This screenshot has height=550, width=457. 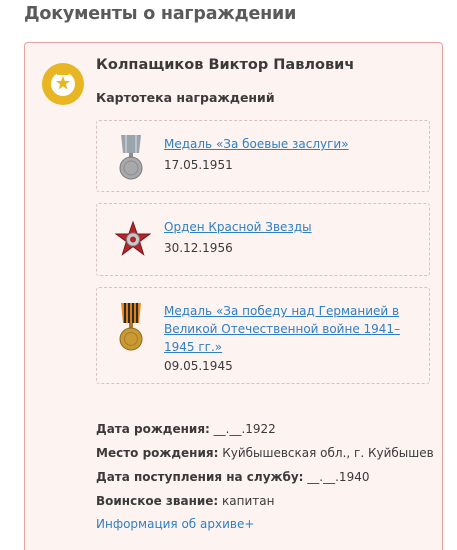 What do you see at coordinates (263, 156) in the screenshot?
I see `award-item: Медаль «За боевые заслуги» 17.05.1951` at bounding box center [263, 156].